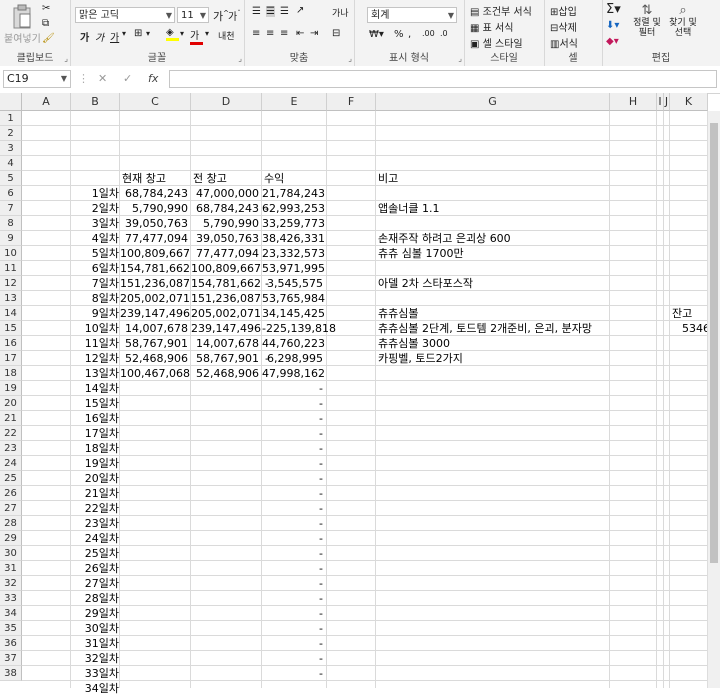 The height and width of the screenshot is (696, 720). I want to click on profit-cell: 6,298,995, so click(292, 358).